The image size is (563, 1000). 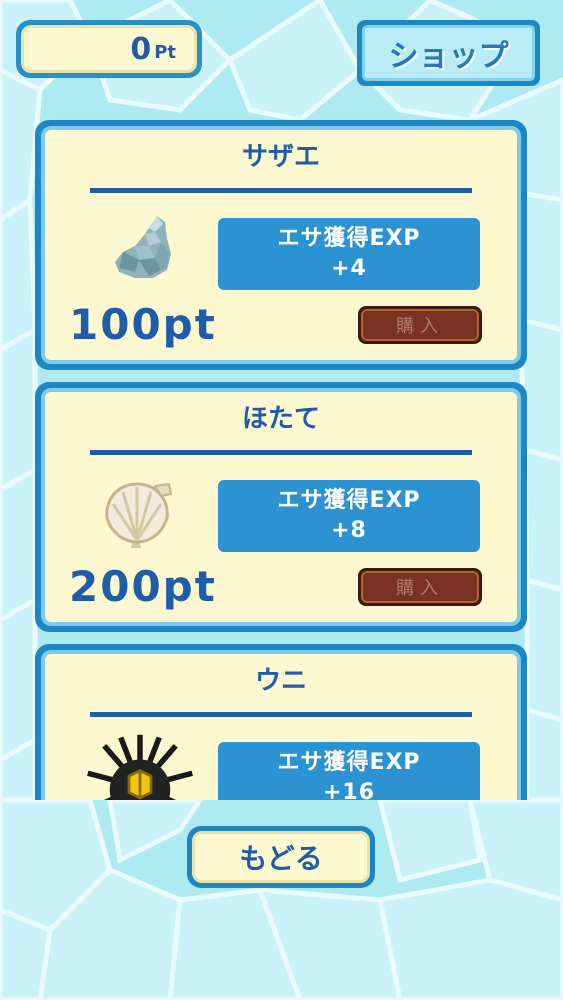 I want to click on item-price: 200pt, so click(x=143, y=586).